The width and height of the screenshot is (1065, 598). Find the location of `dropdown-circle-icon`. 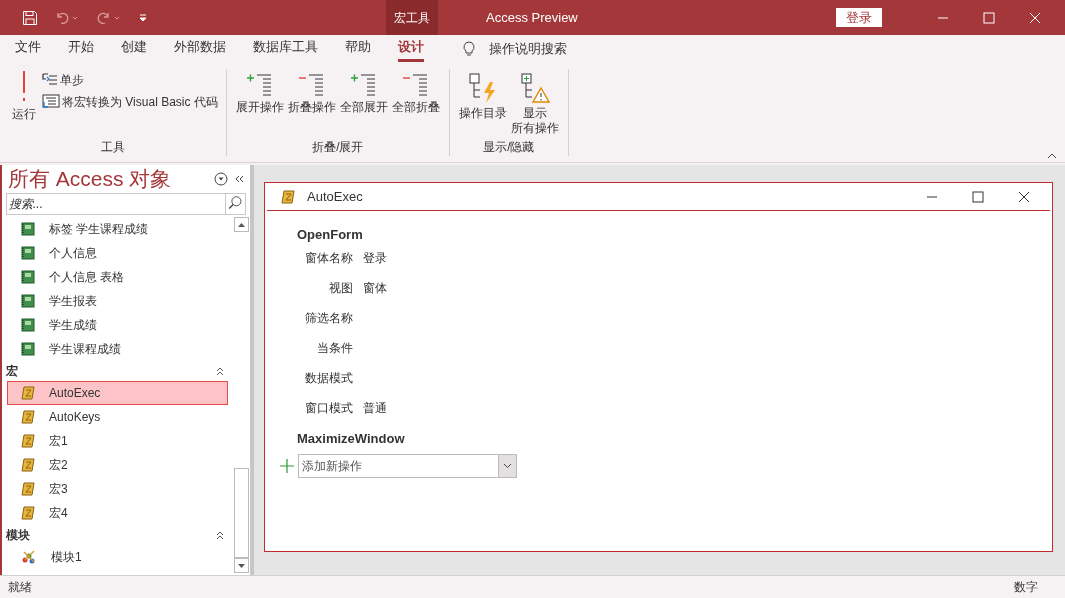

dropdown-circle-icon is located at coordinates (221, 179).